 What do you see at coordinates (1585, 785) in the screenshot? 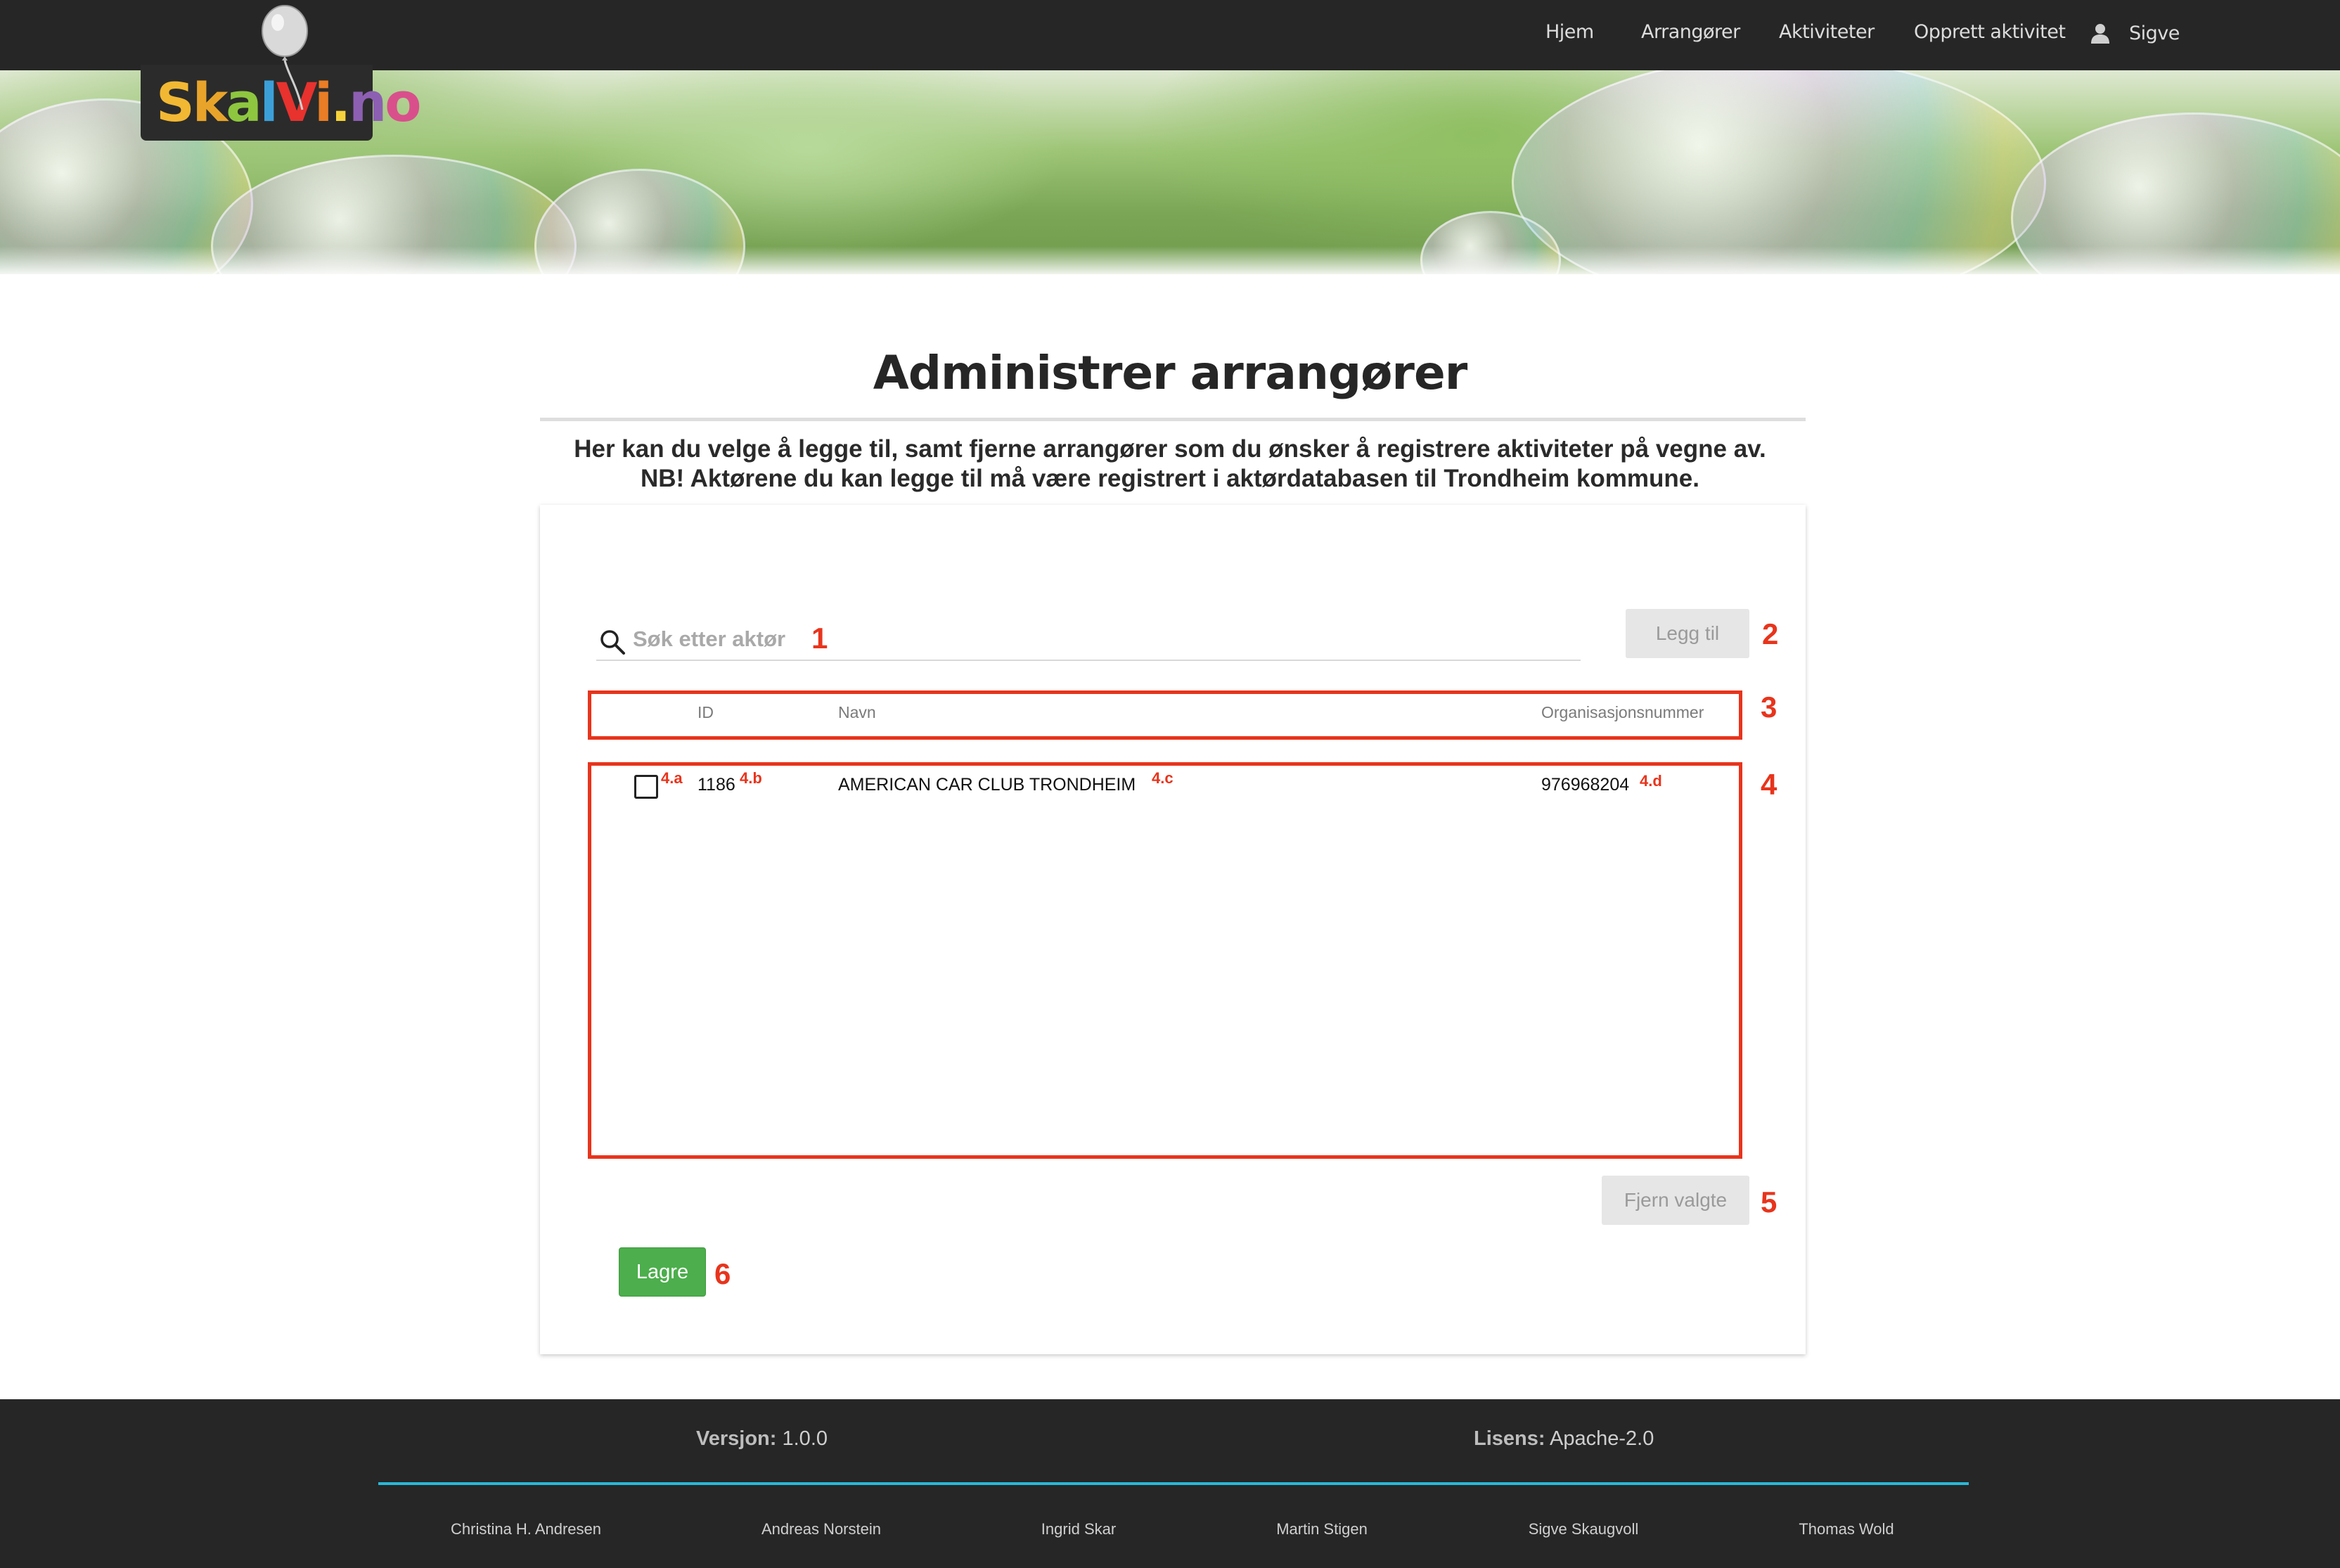
I see `row-org-number: 976968204` at bounding box center [1585, 785].